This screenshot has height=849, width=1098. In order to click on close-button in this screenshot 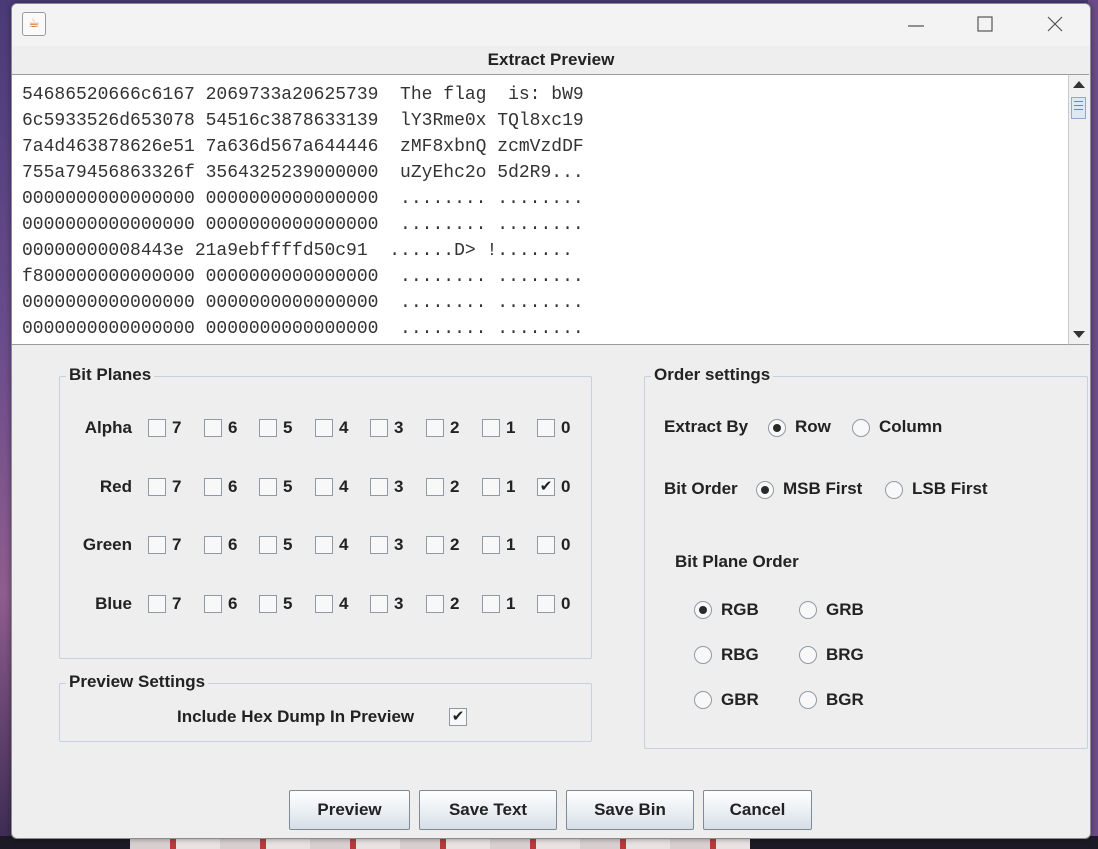, I will do `click(1055, 25)`.